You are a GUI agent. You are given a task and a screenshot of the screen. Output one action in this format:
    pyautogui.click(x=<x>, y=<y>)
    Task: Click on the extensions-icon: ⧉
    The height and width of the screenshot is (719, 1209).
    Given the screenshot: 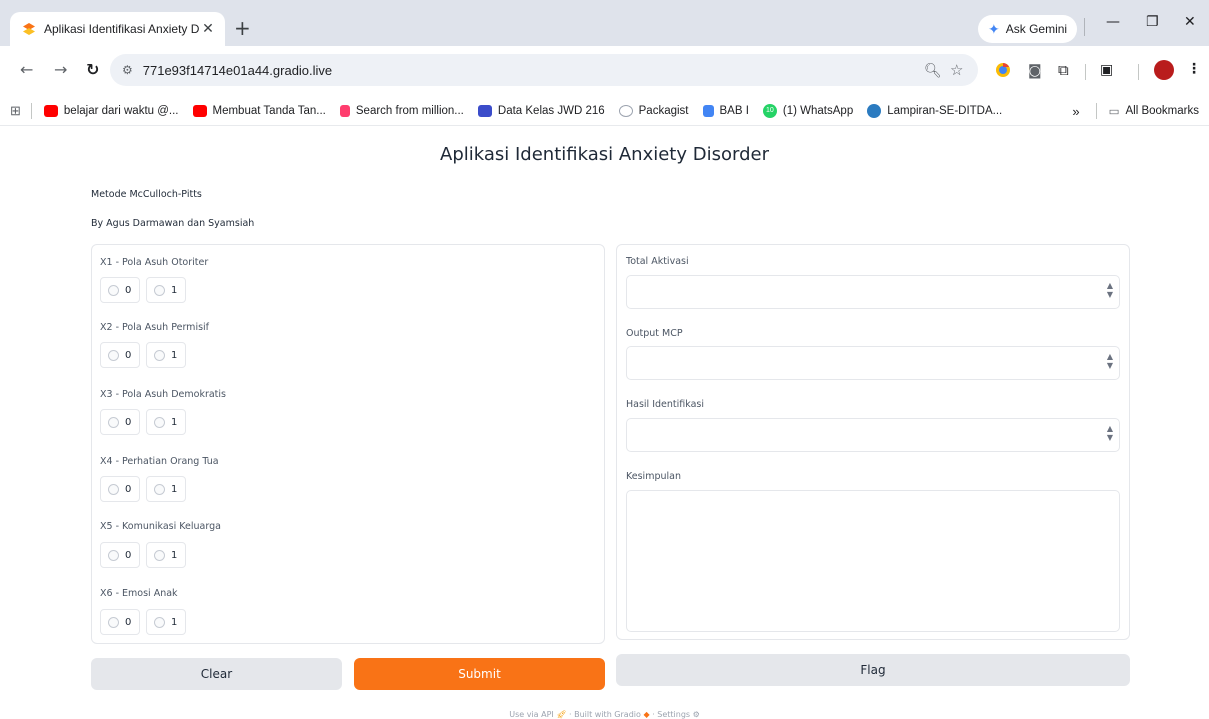 What is the action you would take?
    pyautogui.click(x=1063, y=70)
    